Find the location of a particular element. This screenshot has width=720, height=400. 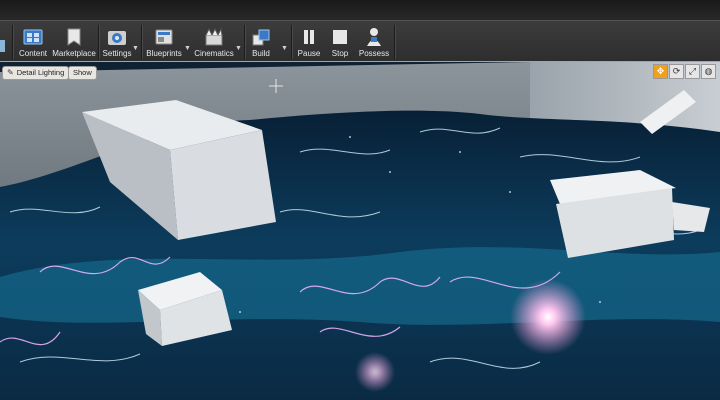

cinematics-dropdown-caret: ▼ is located at coordinates (238, 48).